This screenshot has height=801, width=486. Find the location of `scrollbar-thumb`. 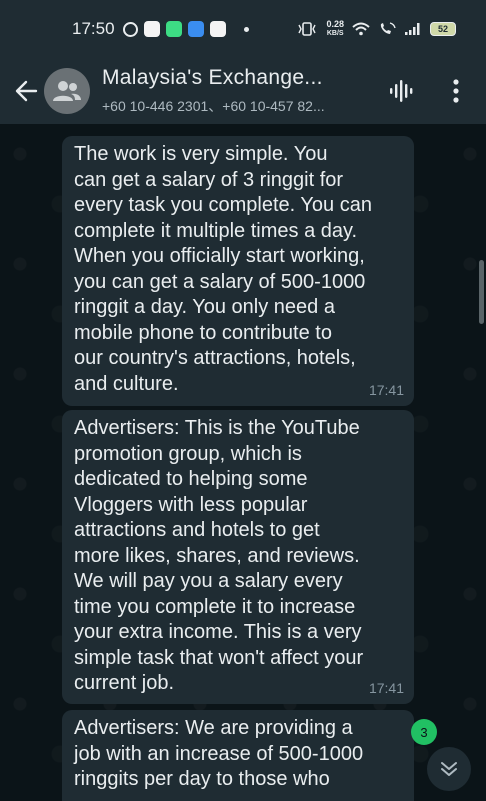

scrollbar-thumb is located at coordinates (481, 292).